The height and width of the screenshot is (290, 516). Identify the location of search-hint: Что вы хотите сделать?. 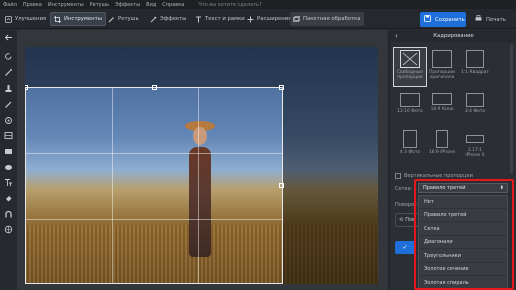
(229, 5).